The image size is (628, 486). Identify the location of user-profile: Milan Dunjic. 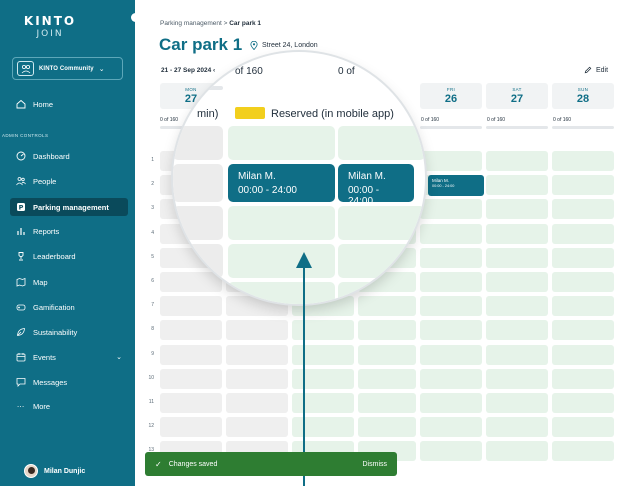
(54, 471).